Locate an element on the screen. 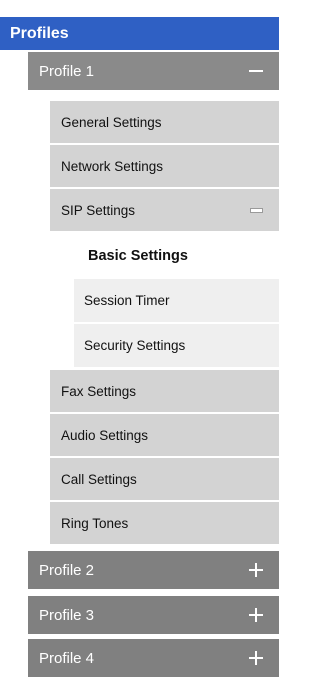 This screenshot has width=320, height=679. sidebar-item-security-settings: Security Settings is located at coordinates (176, 346).